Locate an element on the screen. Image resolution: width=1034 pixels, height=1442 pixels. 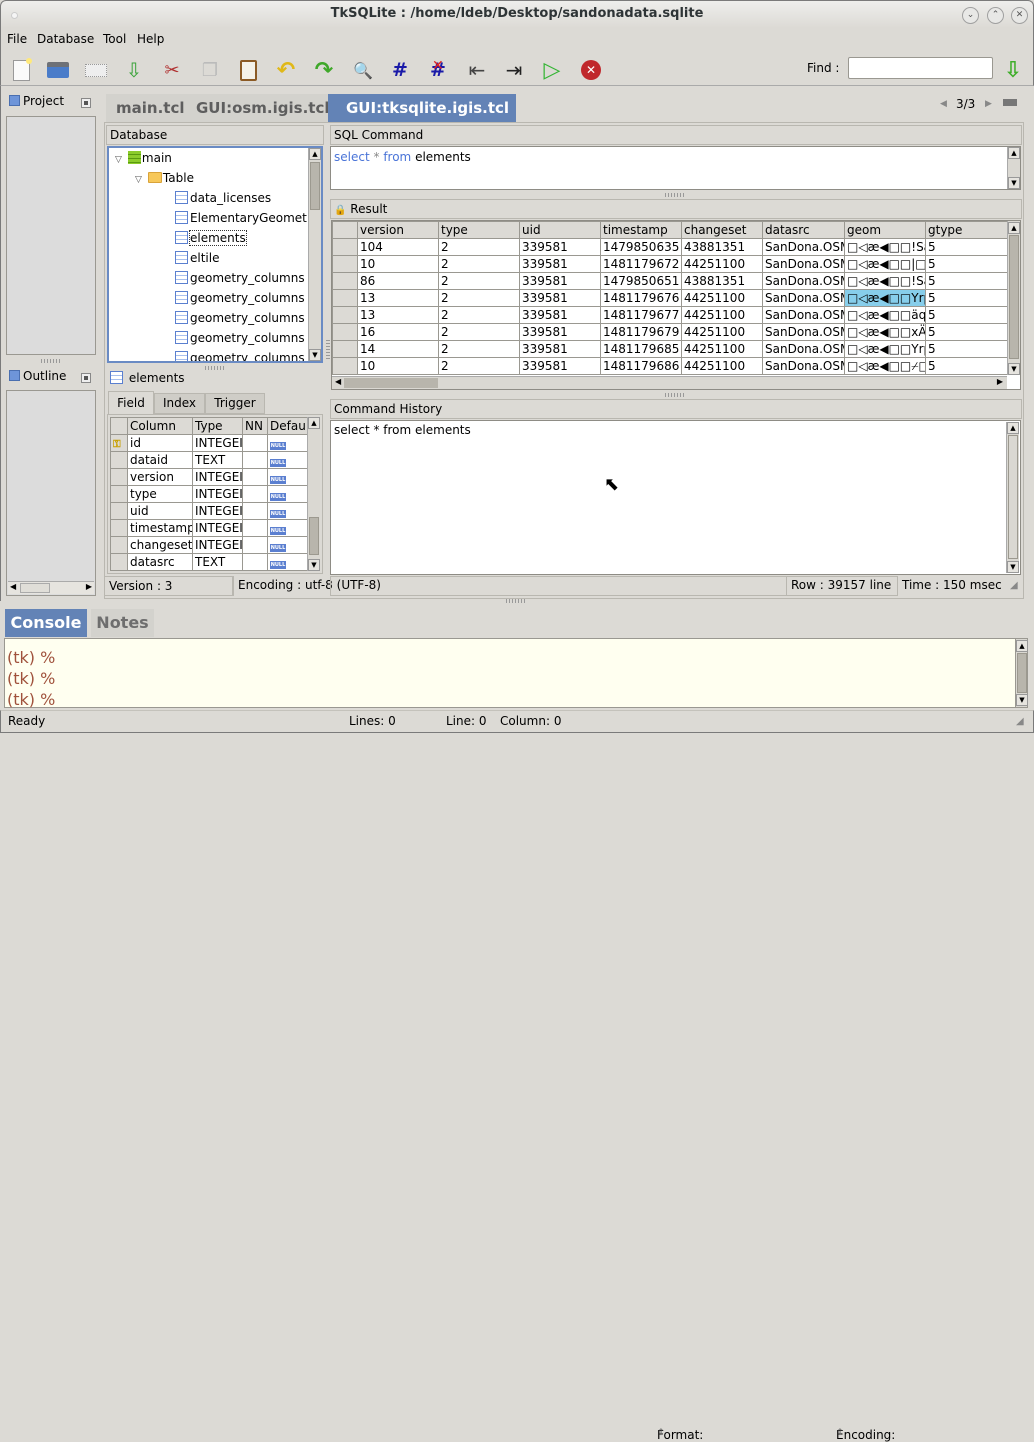
expand-toggle-icon: ▽ is located at coordinates (118, 160).